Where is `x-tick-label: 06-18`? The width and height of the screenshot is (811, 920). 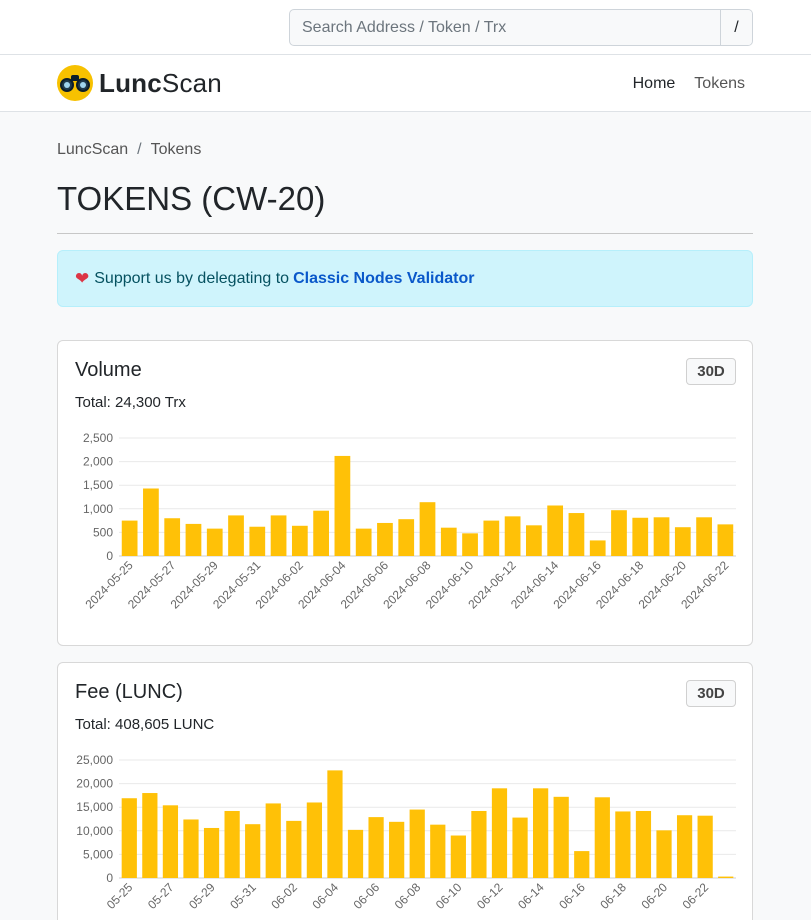
x-tick-label: 06-18 is located at coordinates (613, 896).